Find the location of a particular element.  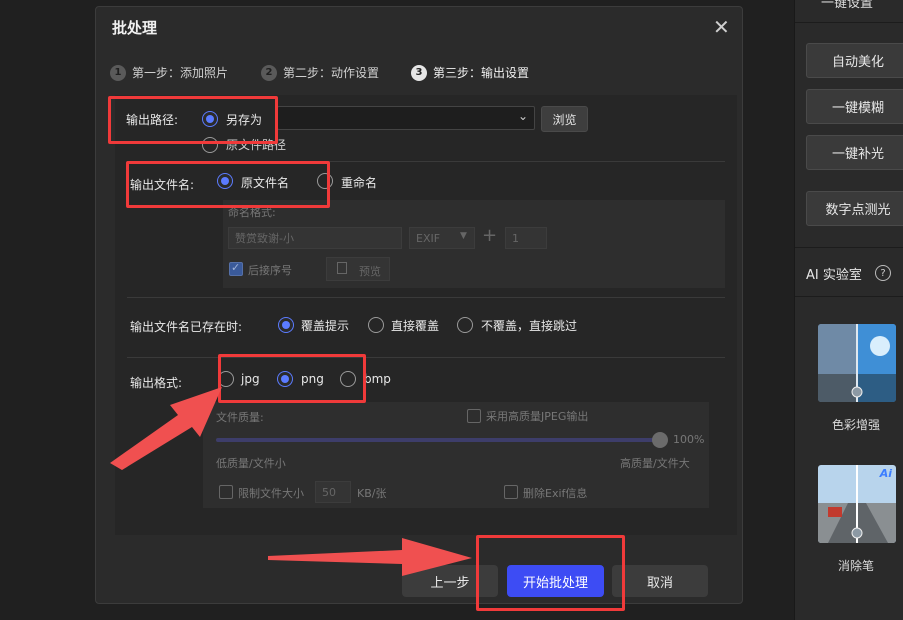

chevron-down-icon: ⌄ is located at coordinates (522, 116).